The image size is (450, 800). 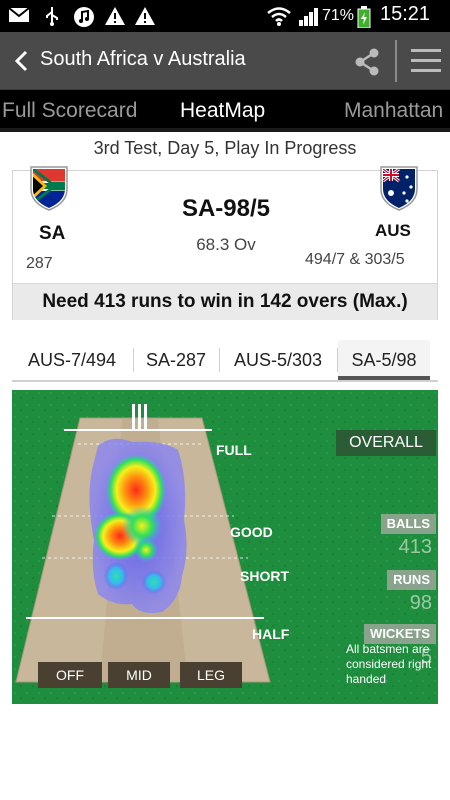 I want to click on home-team-score: 287, so click(x=39, y=263).